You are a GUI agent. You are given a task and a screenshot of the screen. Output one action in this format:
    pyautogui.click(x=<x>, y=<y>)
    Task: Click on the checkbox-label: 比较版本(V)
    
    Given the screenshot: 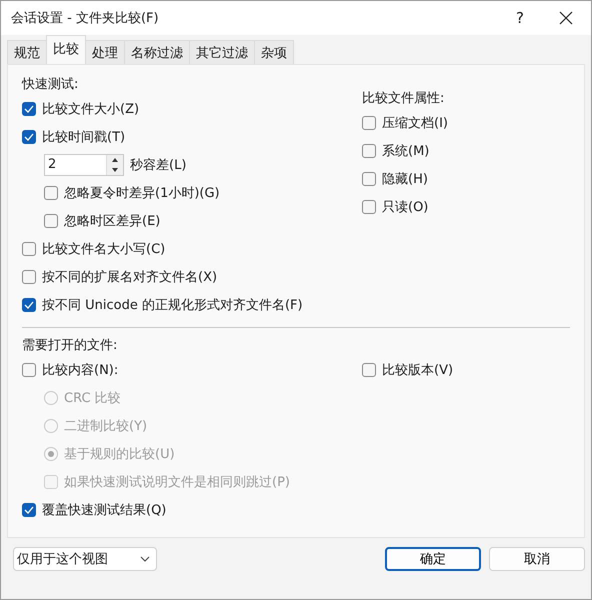 What is the action you would take?
    pyautogui.click(x=418, y=370)
    